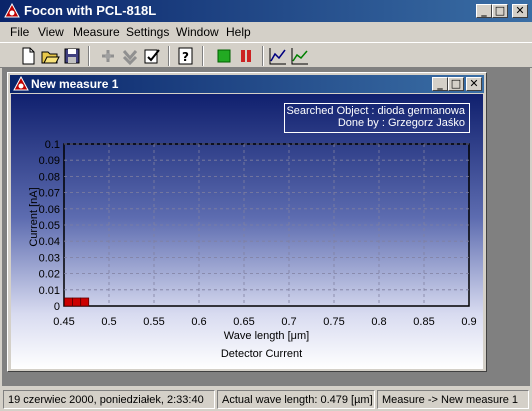 The height and width of the screenshot is (411, 532). Describe the element at coordinates (108, 322) in the screenshot. I see `x-tick-label: 0.5` at that location.